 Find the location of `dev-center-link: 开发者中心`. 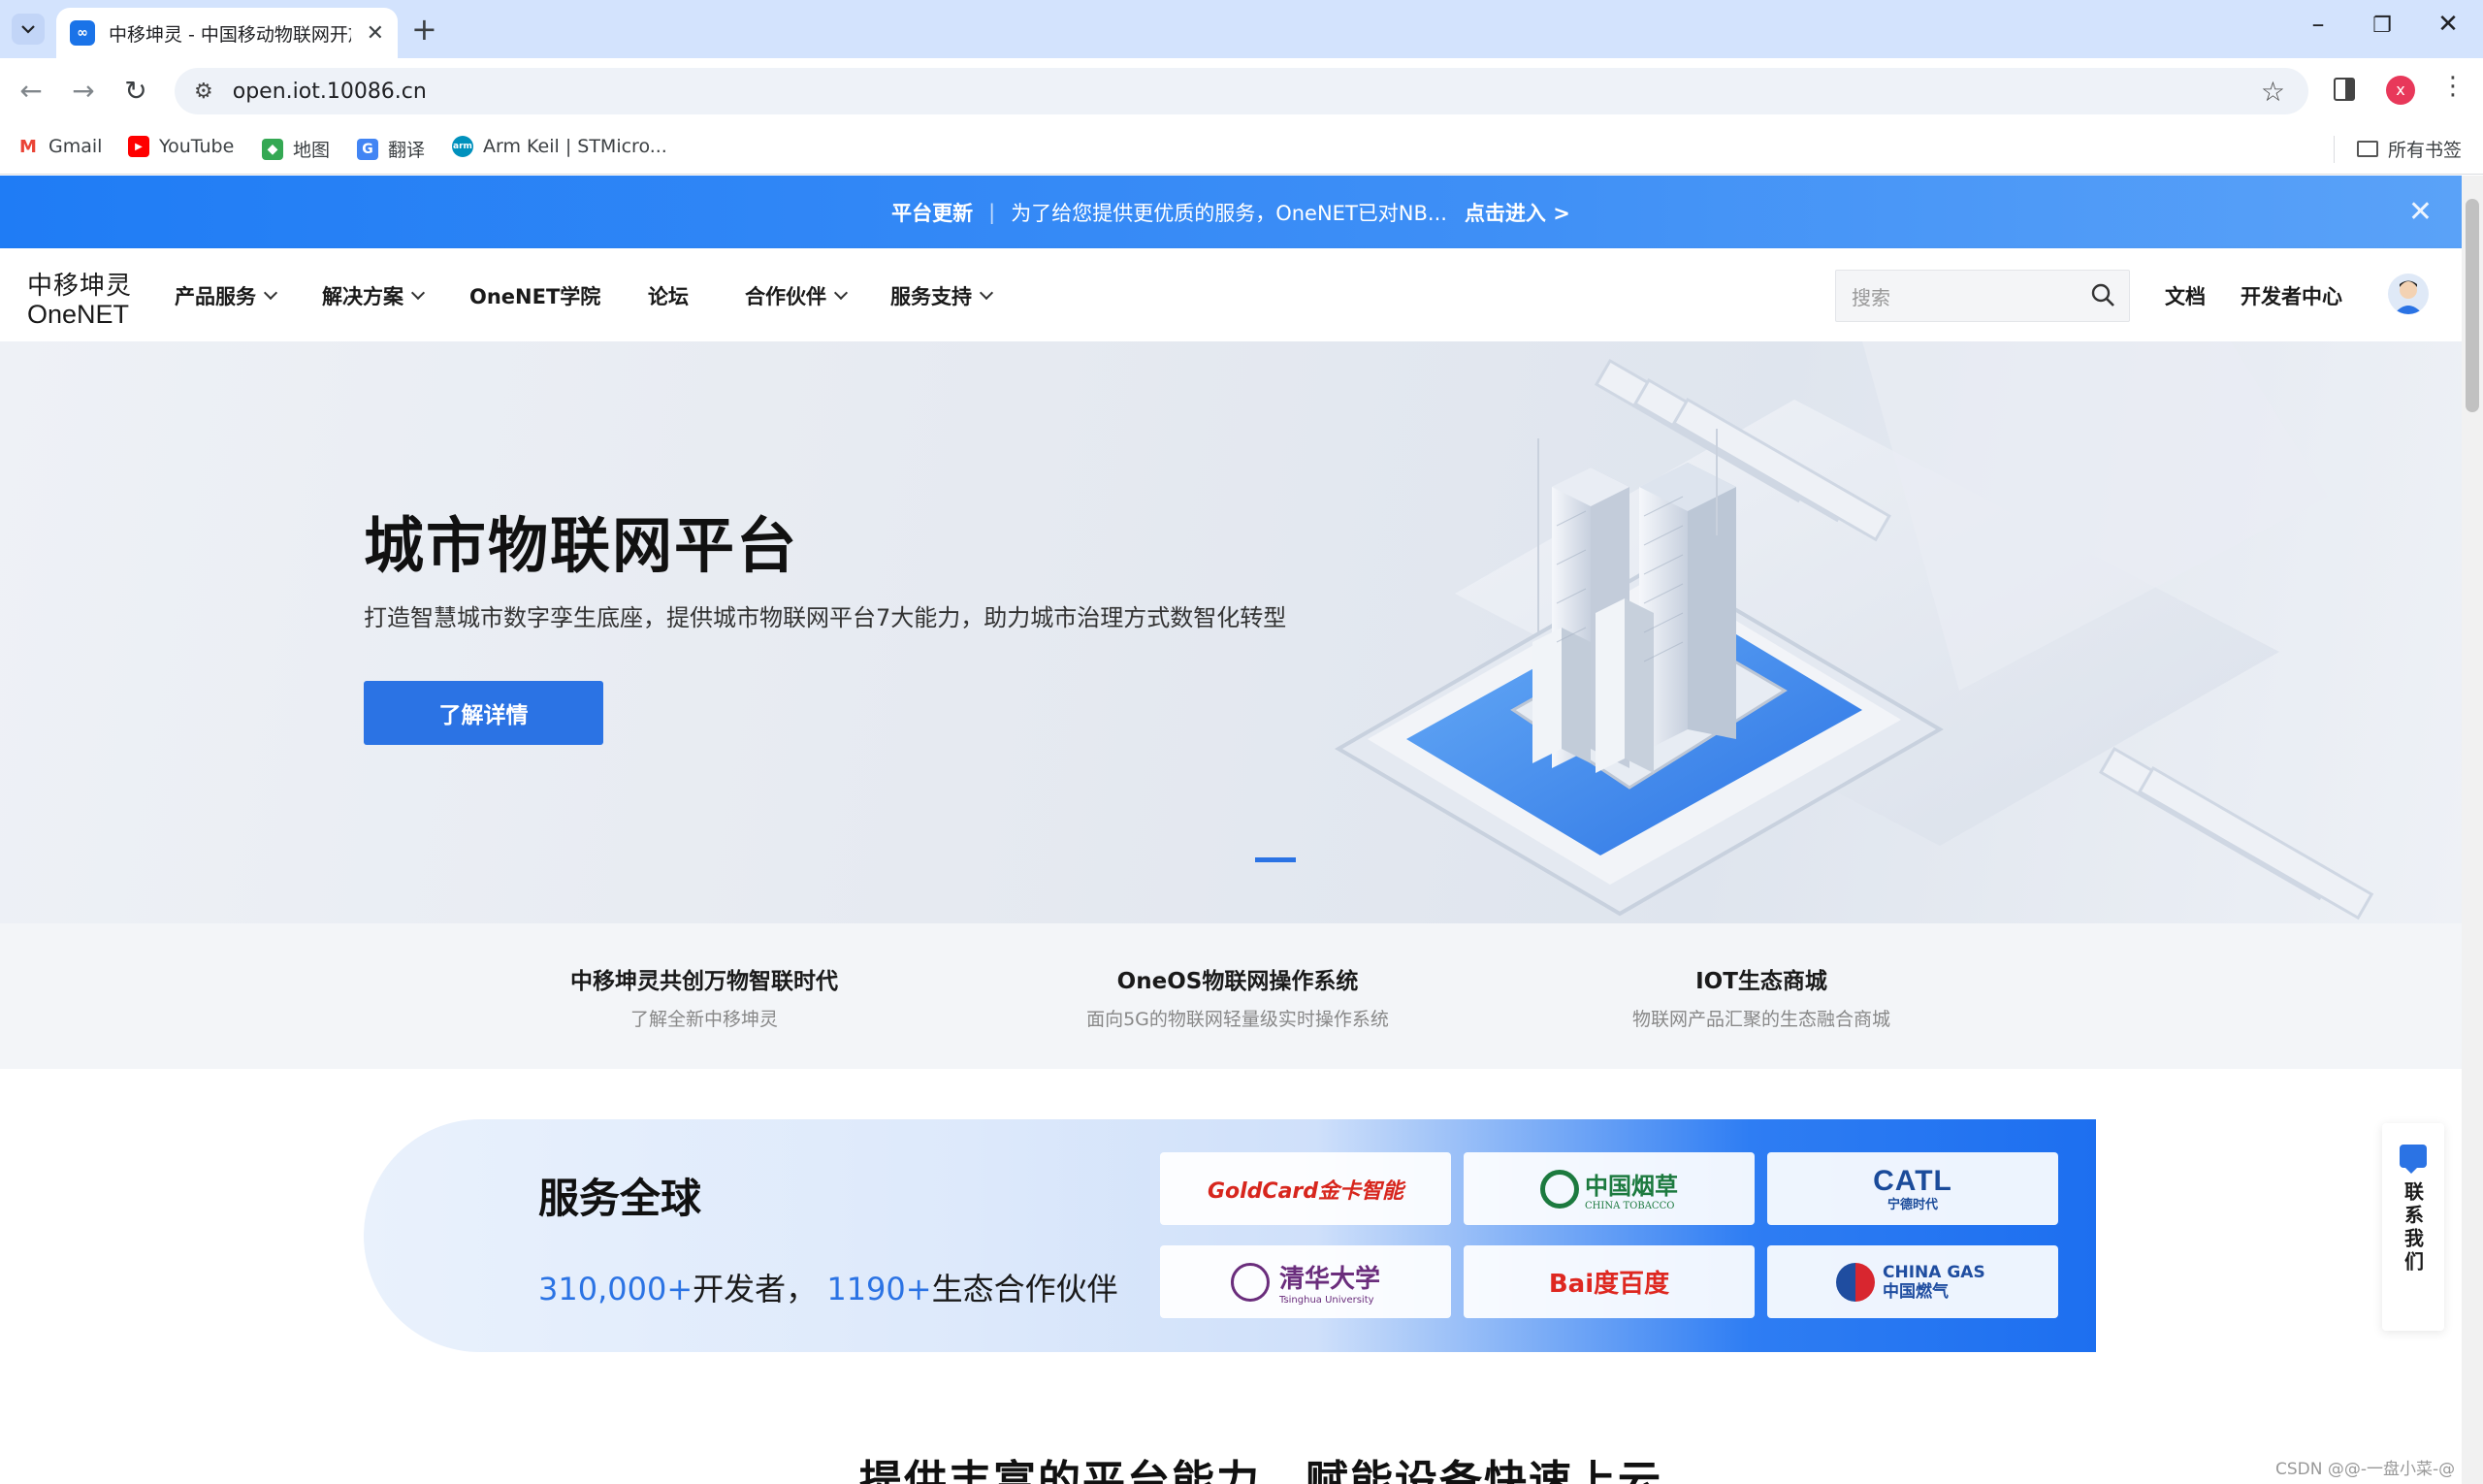

dev-center-link: 开发者中心 is located at coordinates (2291, 295).